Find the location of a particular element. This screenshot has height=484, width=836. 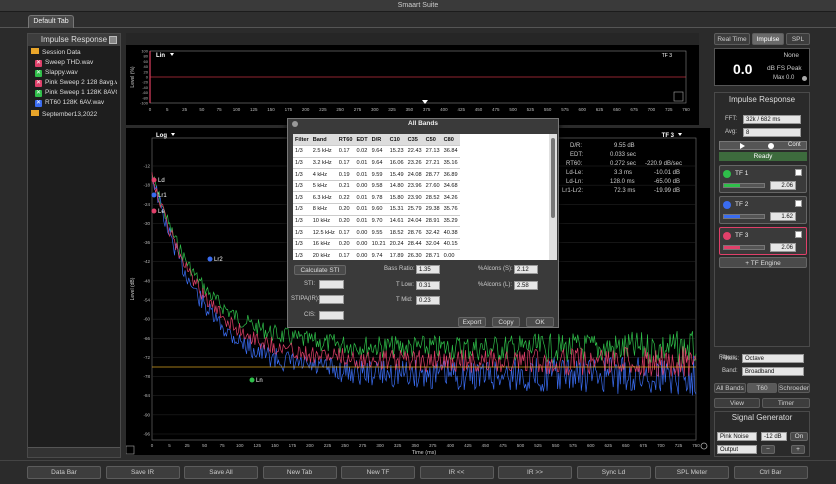

main-scale-label: Log is located at coordinates (161, 136).